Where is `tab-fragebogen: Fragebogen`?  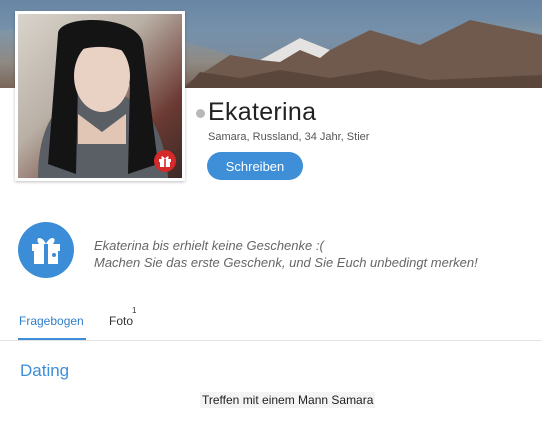 tab-fragebogen: Fragebogen is located at coordinates (51, 321).